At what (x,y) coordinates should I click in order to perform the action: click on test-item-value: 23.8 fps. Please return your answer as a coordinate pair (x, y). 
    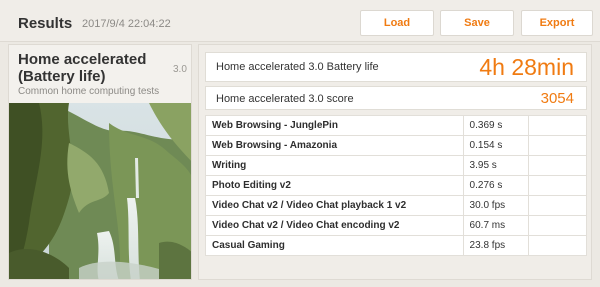
    Looking at the image, I should click on (496, 245).